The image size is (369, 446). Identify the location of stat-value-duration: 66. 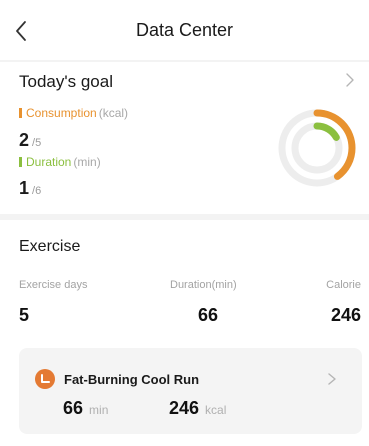
(208, 315).